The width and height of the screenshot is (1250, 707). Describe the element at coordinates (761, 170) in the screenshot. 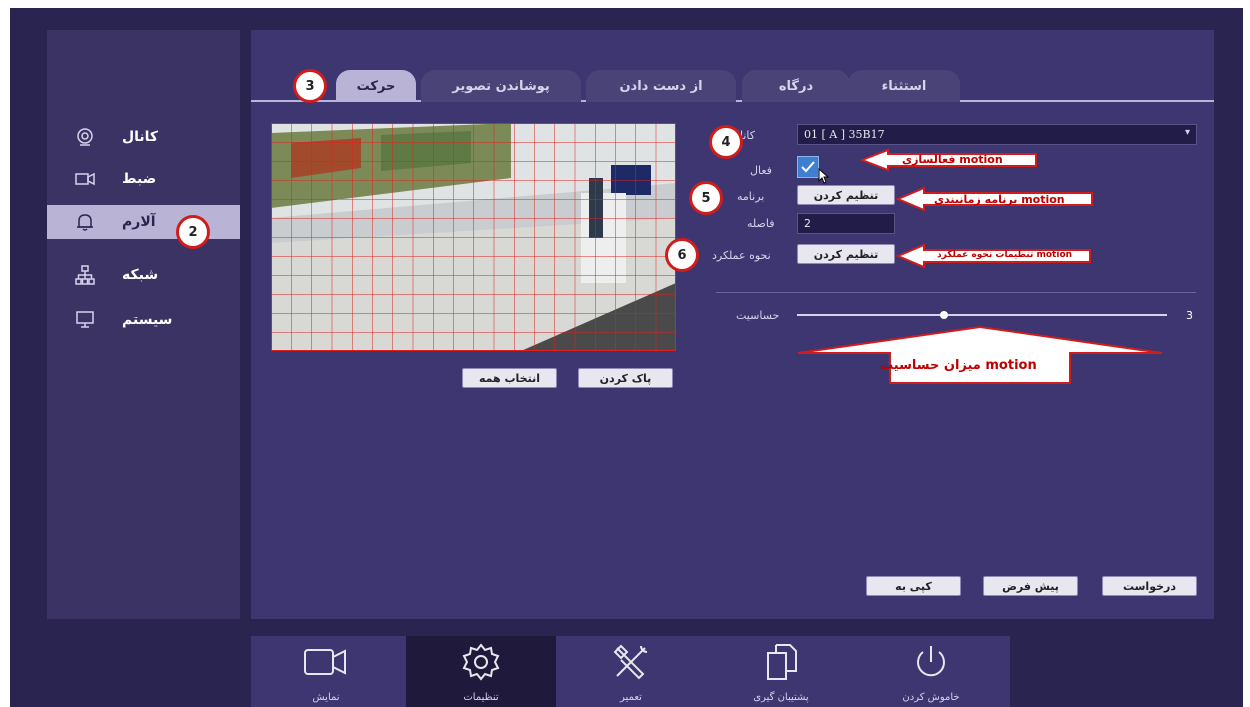

I see `enable-label: فعال` at that location.